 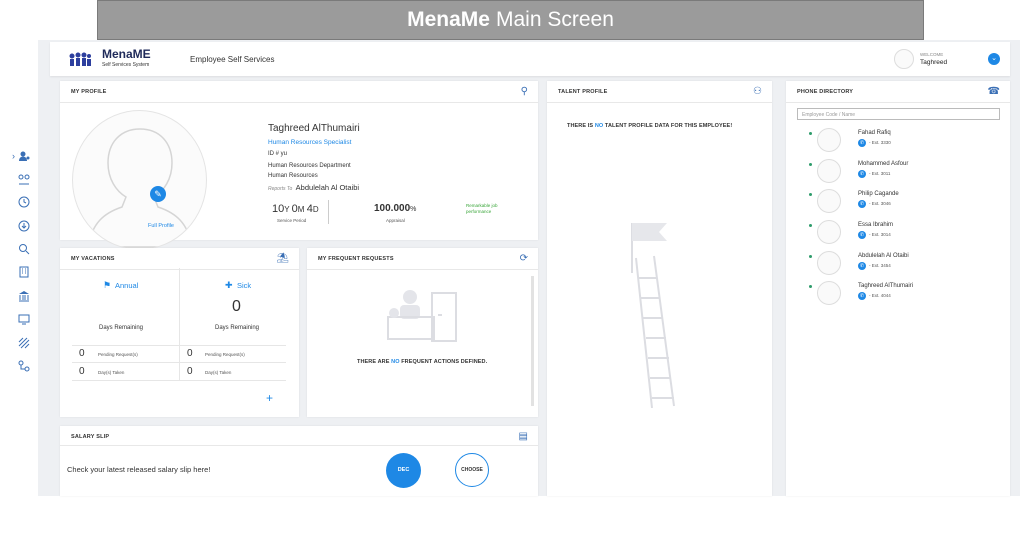 I want to click on people-logo-icon, so click(x=80, y=59).